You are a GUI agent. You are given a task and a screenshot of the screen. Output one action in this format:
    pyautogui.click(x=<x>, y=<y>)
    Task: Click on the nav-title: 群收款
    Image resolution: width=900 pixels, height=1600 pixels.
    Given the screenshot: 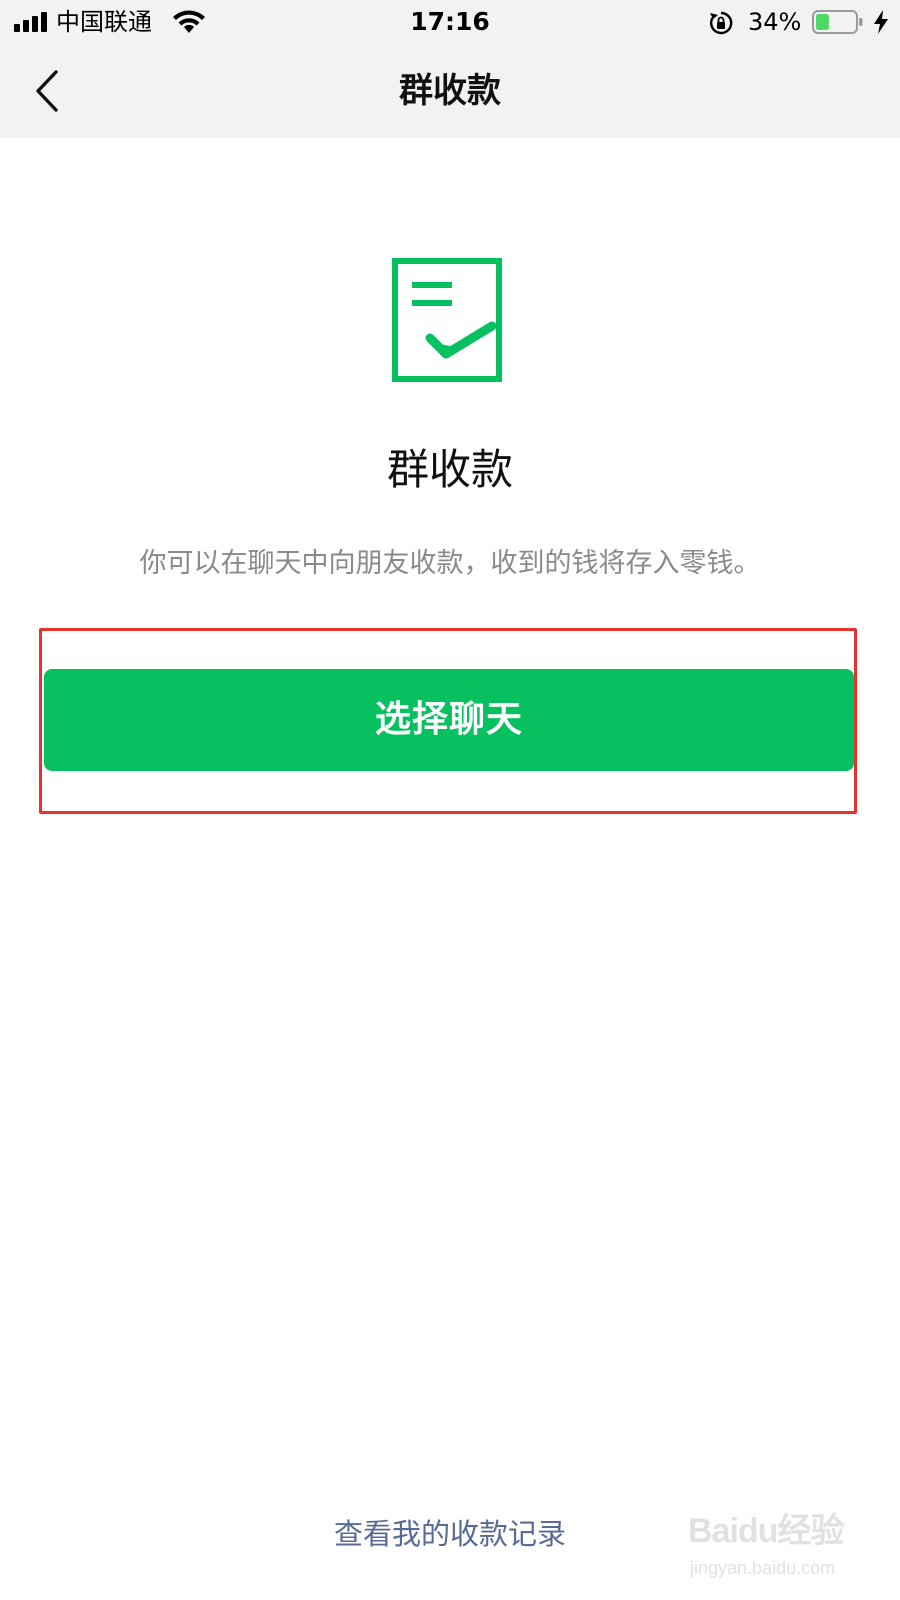 What is the action you would take?
    pyautogui.click(x=450, y=91)
    